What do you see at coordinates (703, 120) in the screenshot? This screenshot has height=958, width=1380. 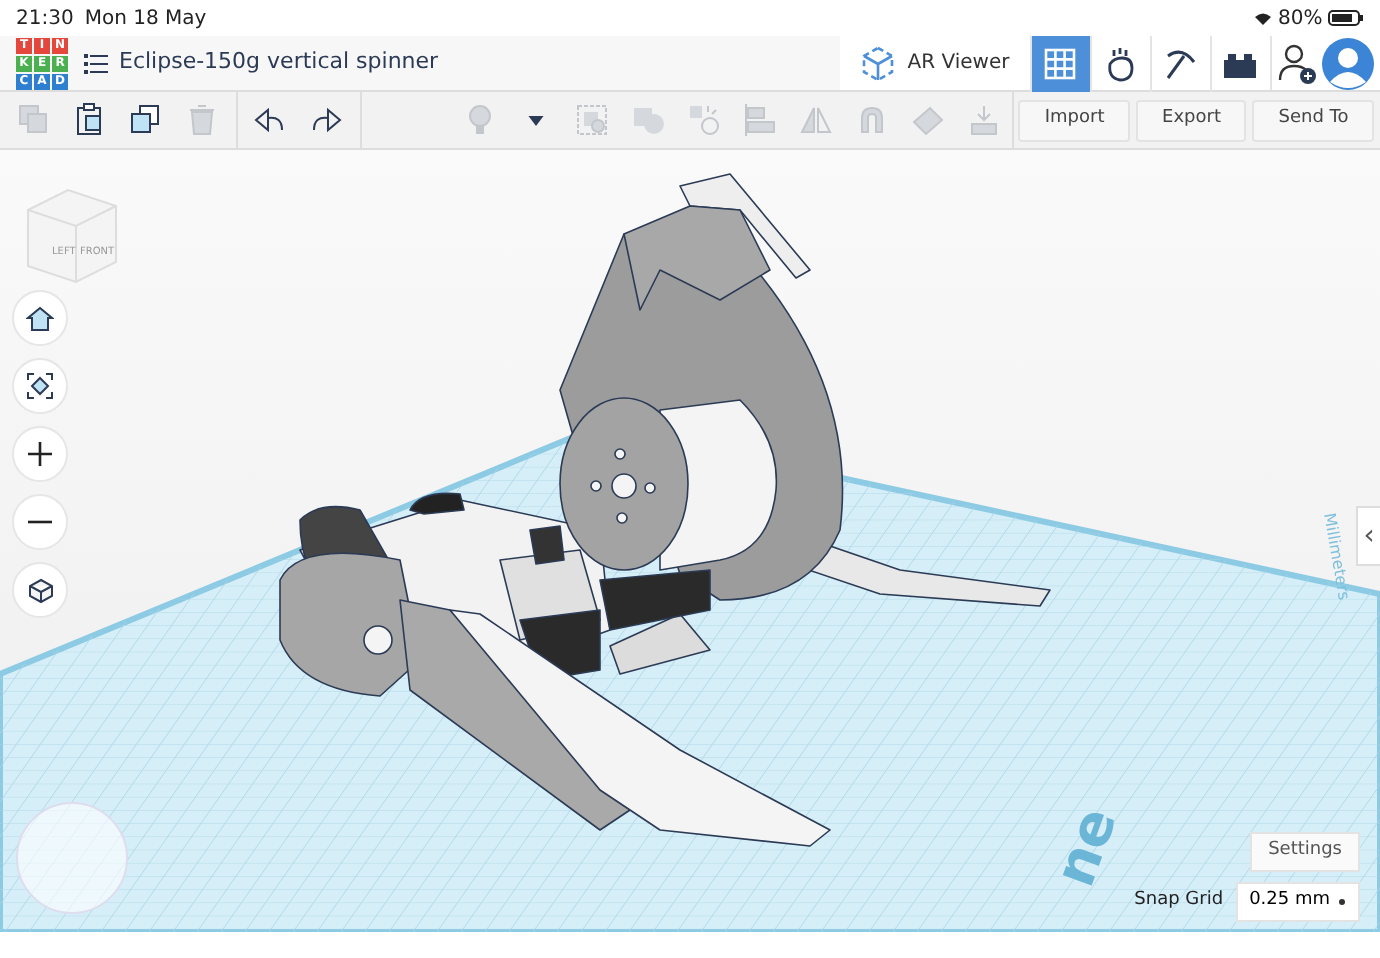 I see `ungroup-icon` at bounding box center [703, 120].